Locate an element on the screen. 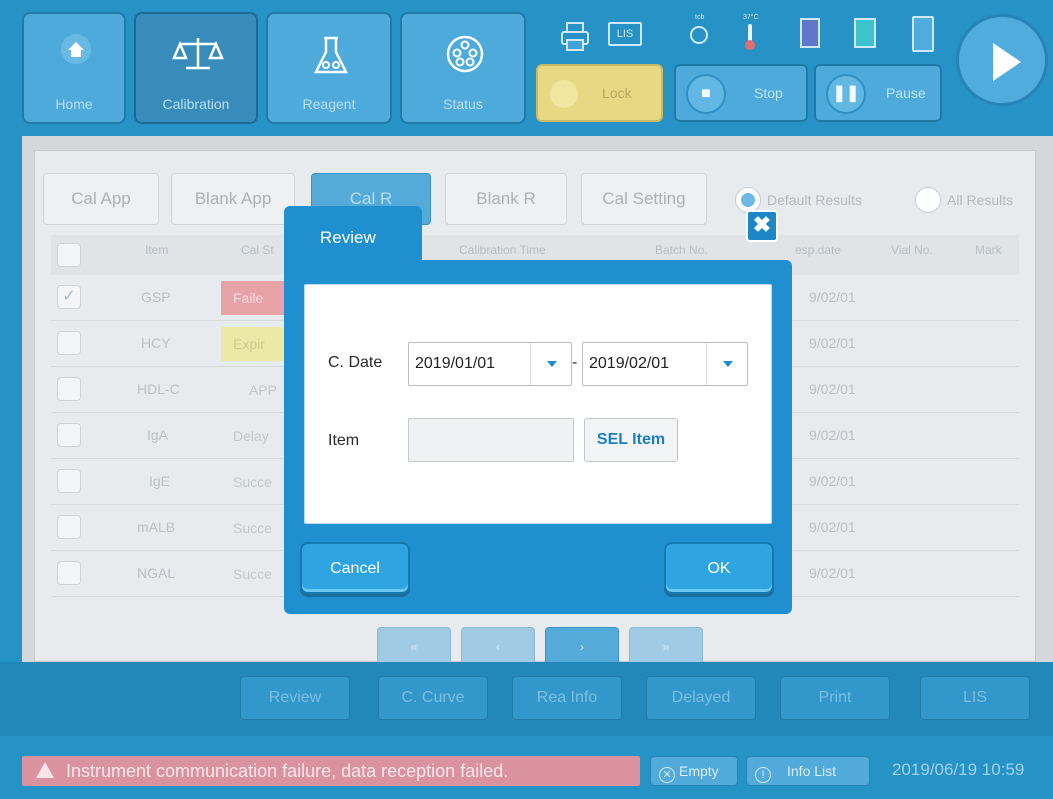 The image size is (1053, 799). item-label: Item is located at coordinates (344, 440).